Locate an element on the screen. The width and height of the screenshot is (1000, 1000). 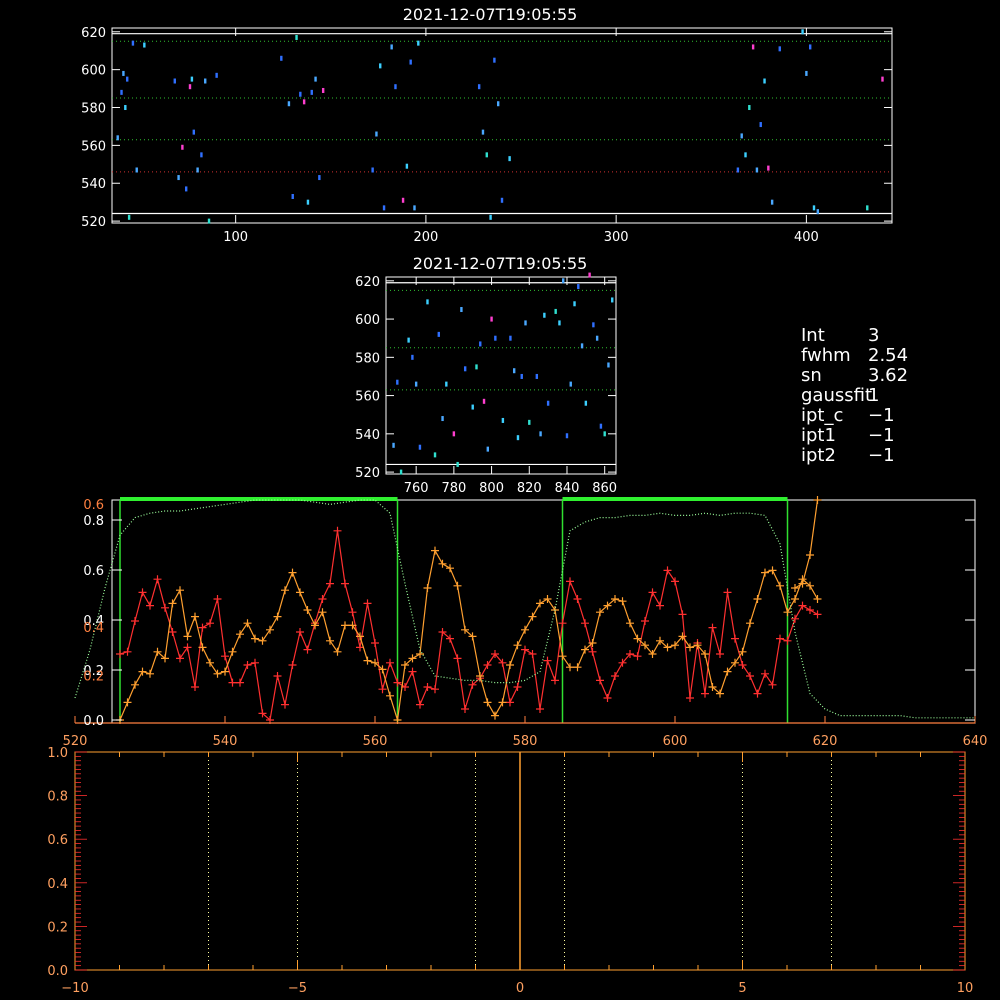
info-key: fwhm is located at coordinates (826, 355).